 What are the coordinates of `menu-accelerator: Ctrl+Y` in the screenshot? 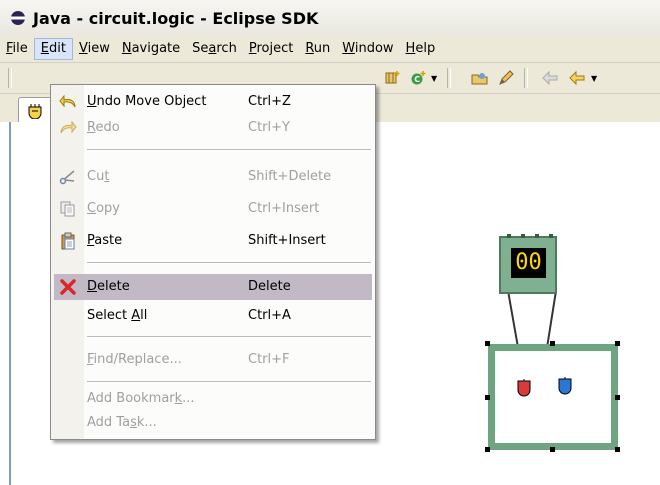 It's located at (269, 127).